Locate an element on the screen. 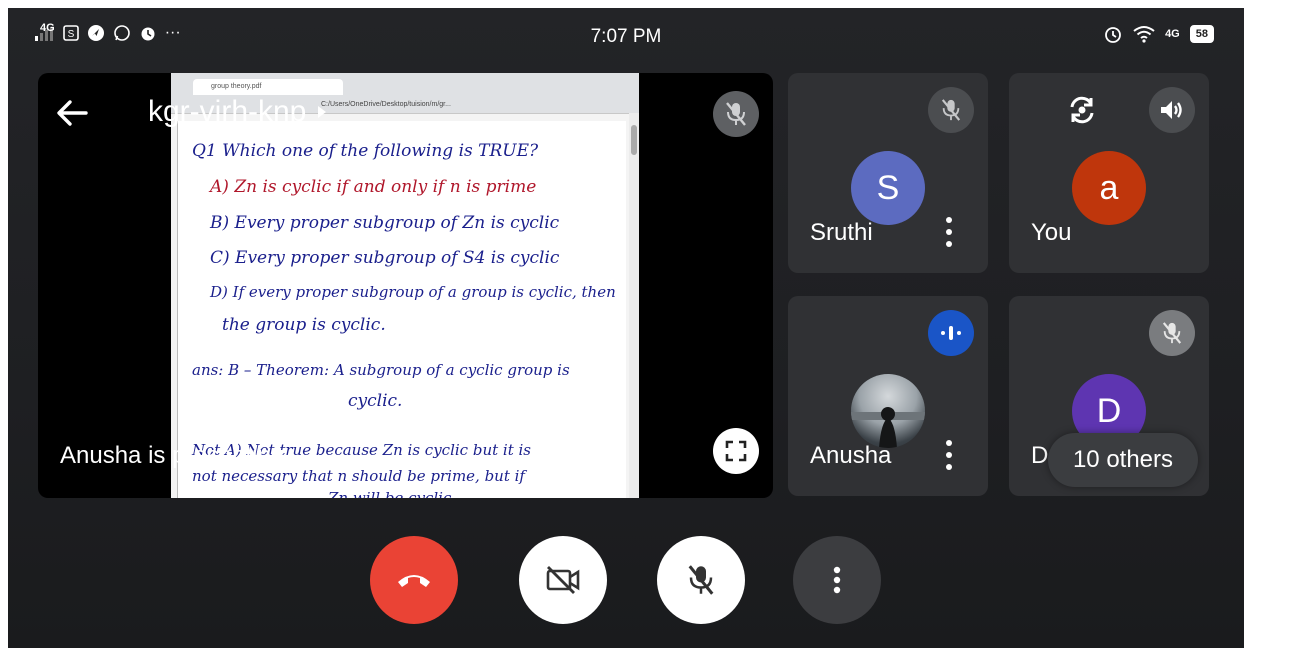  back-button is located at coordinates (72, 113).